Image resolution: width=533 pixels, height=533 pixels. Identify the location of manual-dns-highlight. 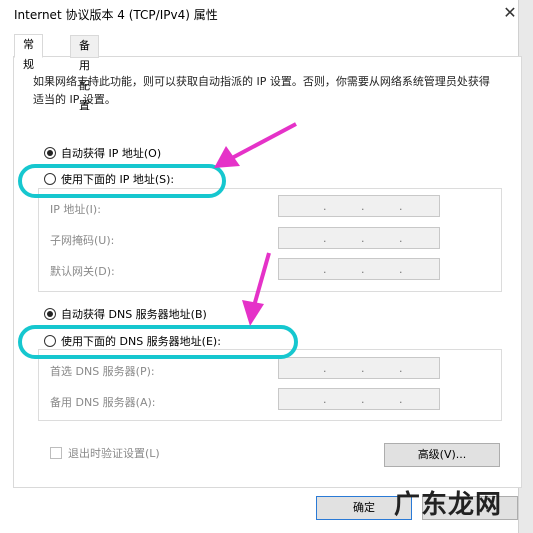
(158, 342).